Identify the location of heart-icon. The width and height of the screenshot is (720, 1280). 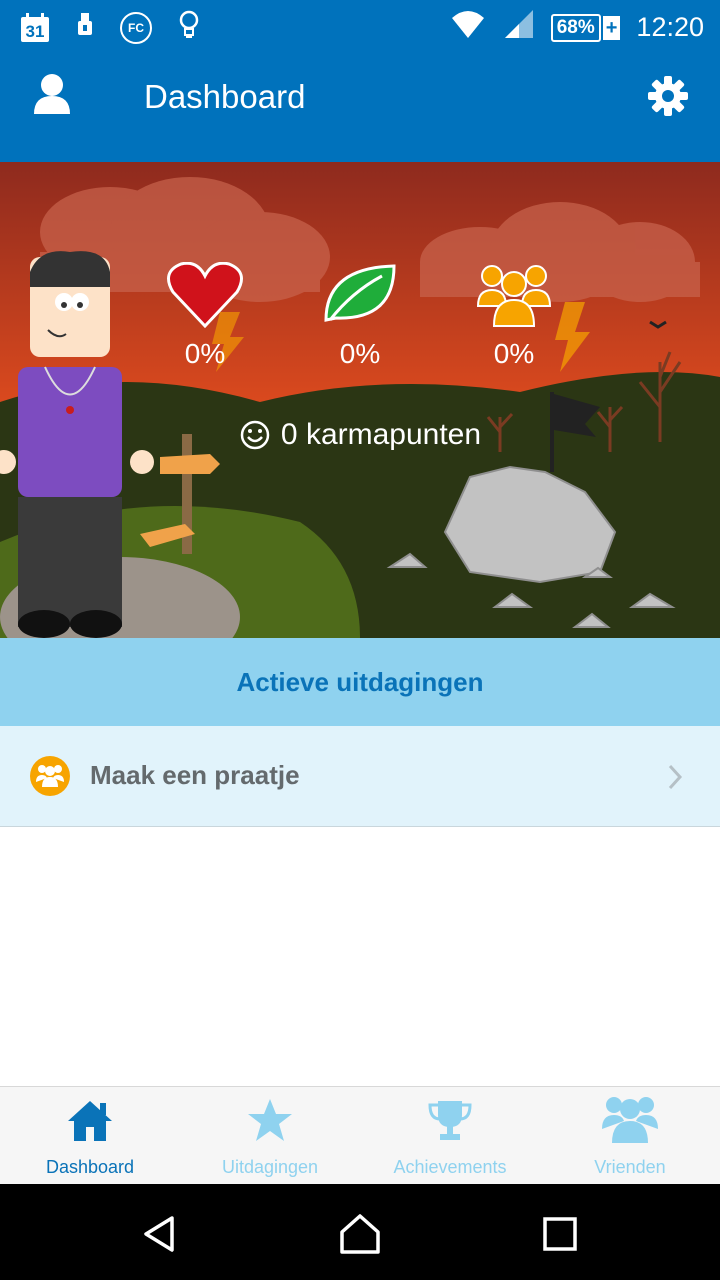
(205, 295).